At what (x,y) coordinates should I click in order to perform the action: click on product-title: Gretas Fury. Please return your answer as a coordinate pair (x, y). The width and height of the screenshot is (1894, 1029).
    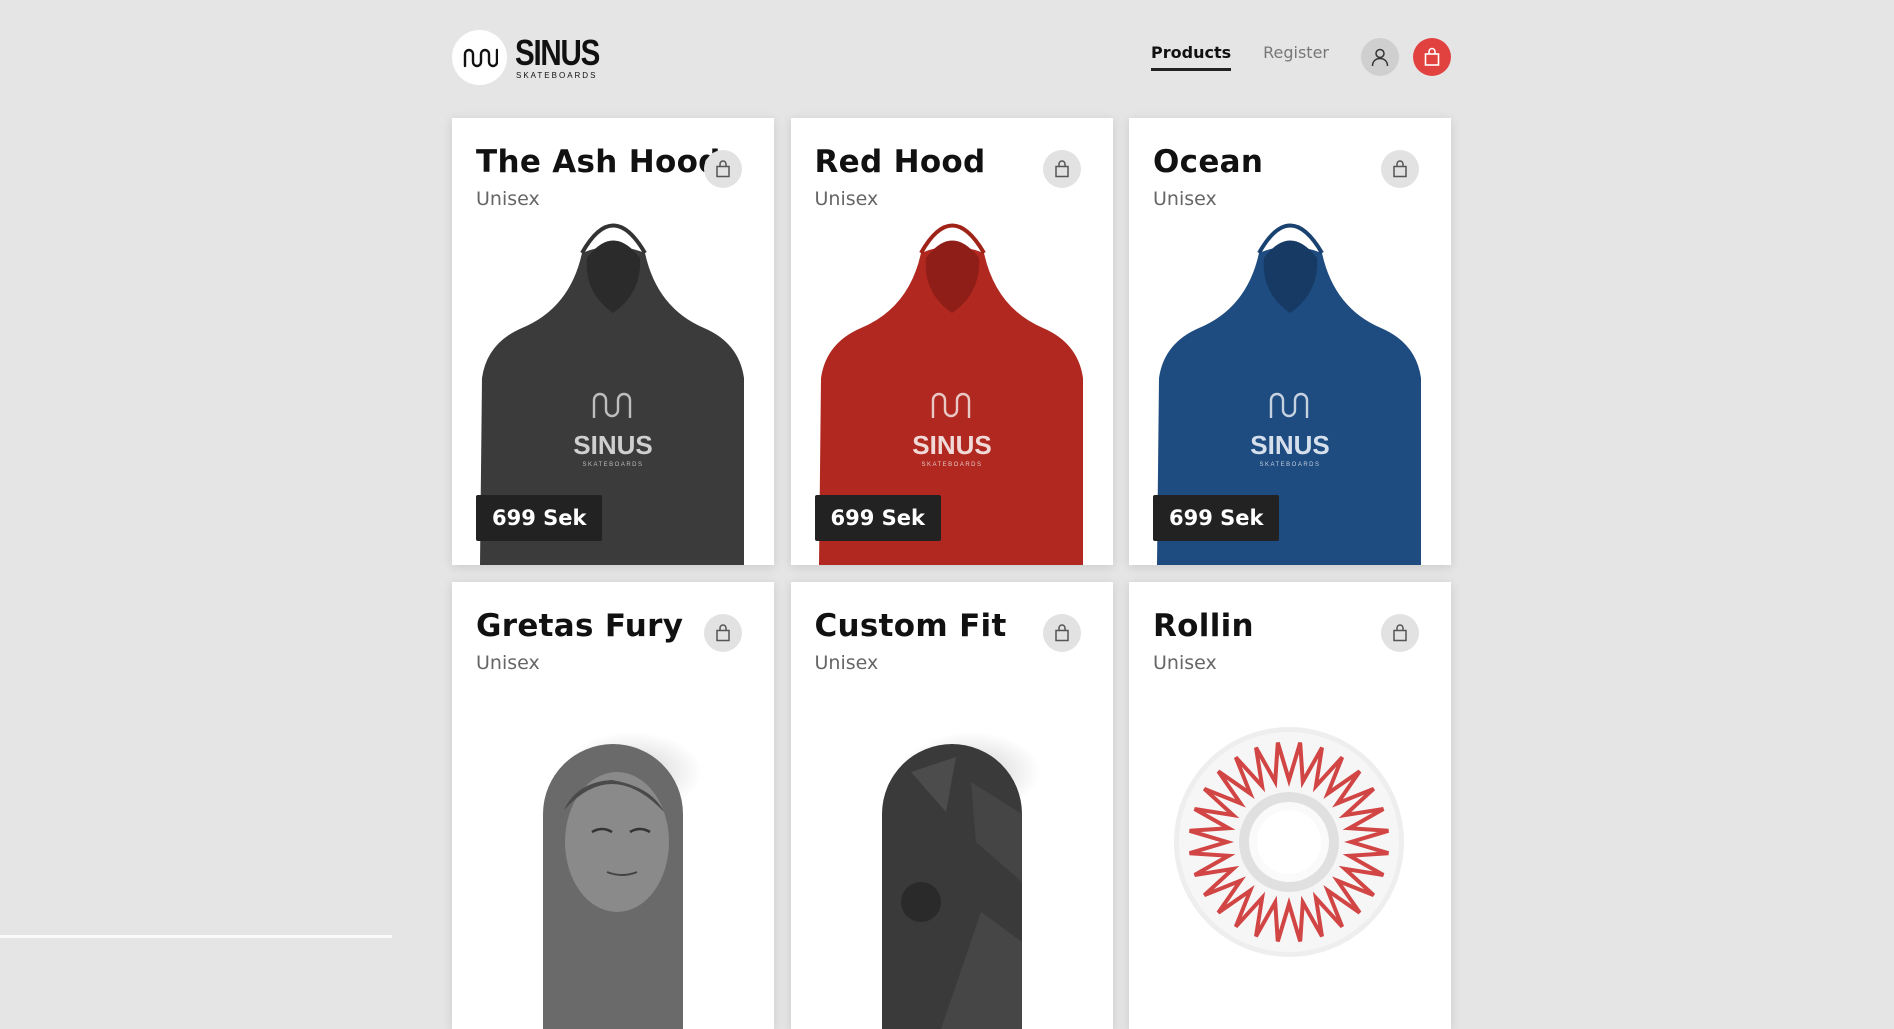
    Looking at the image, I should click on (580, 626).